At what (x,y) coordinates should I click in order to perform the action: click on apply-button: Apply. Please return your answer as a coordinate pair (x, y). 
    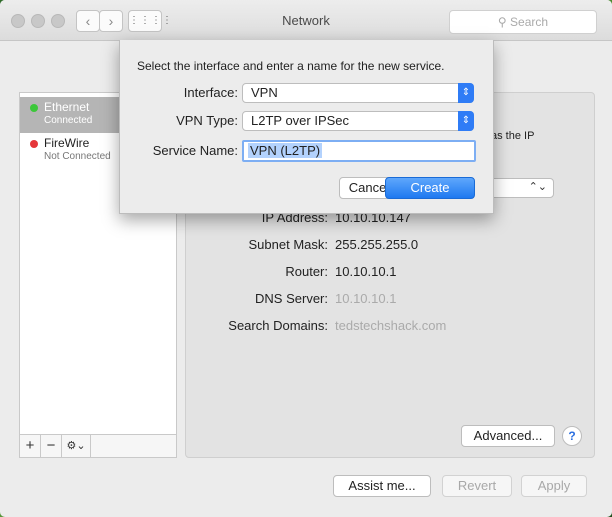
    Looking at the image, I should click on (554, 486).